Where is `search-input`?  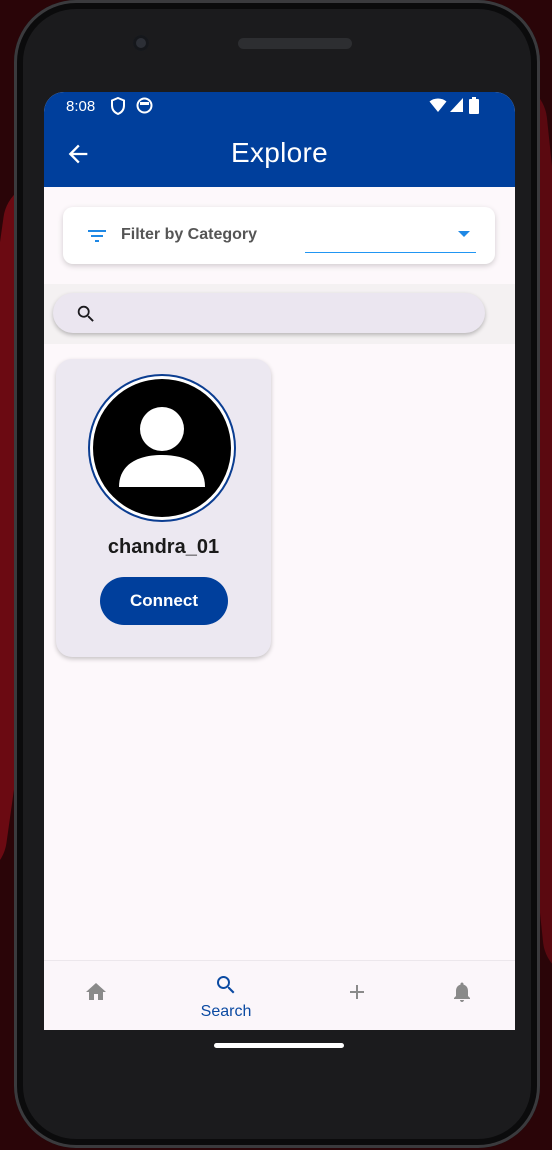
search-input is located at coordinates (269, 313).